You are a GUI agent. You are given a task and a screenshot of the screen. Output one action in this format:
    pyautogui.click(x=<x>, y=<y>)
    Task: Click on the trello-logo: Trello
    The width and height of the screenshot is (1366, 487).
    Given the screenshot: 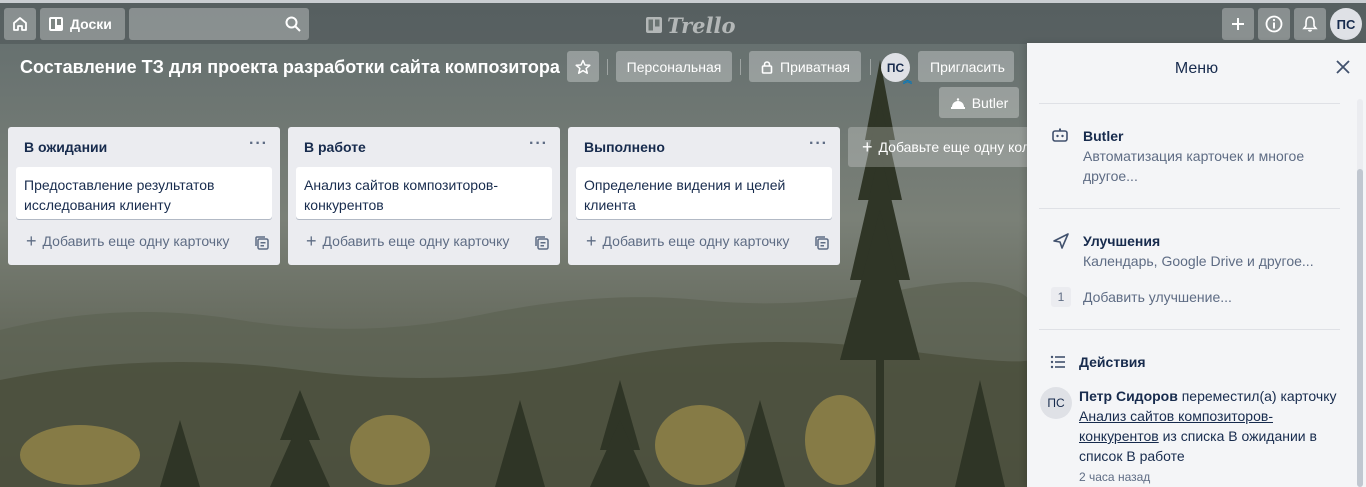 What is the action you would take?
    pyautogui.click(x=690, y=25)
    